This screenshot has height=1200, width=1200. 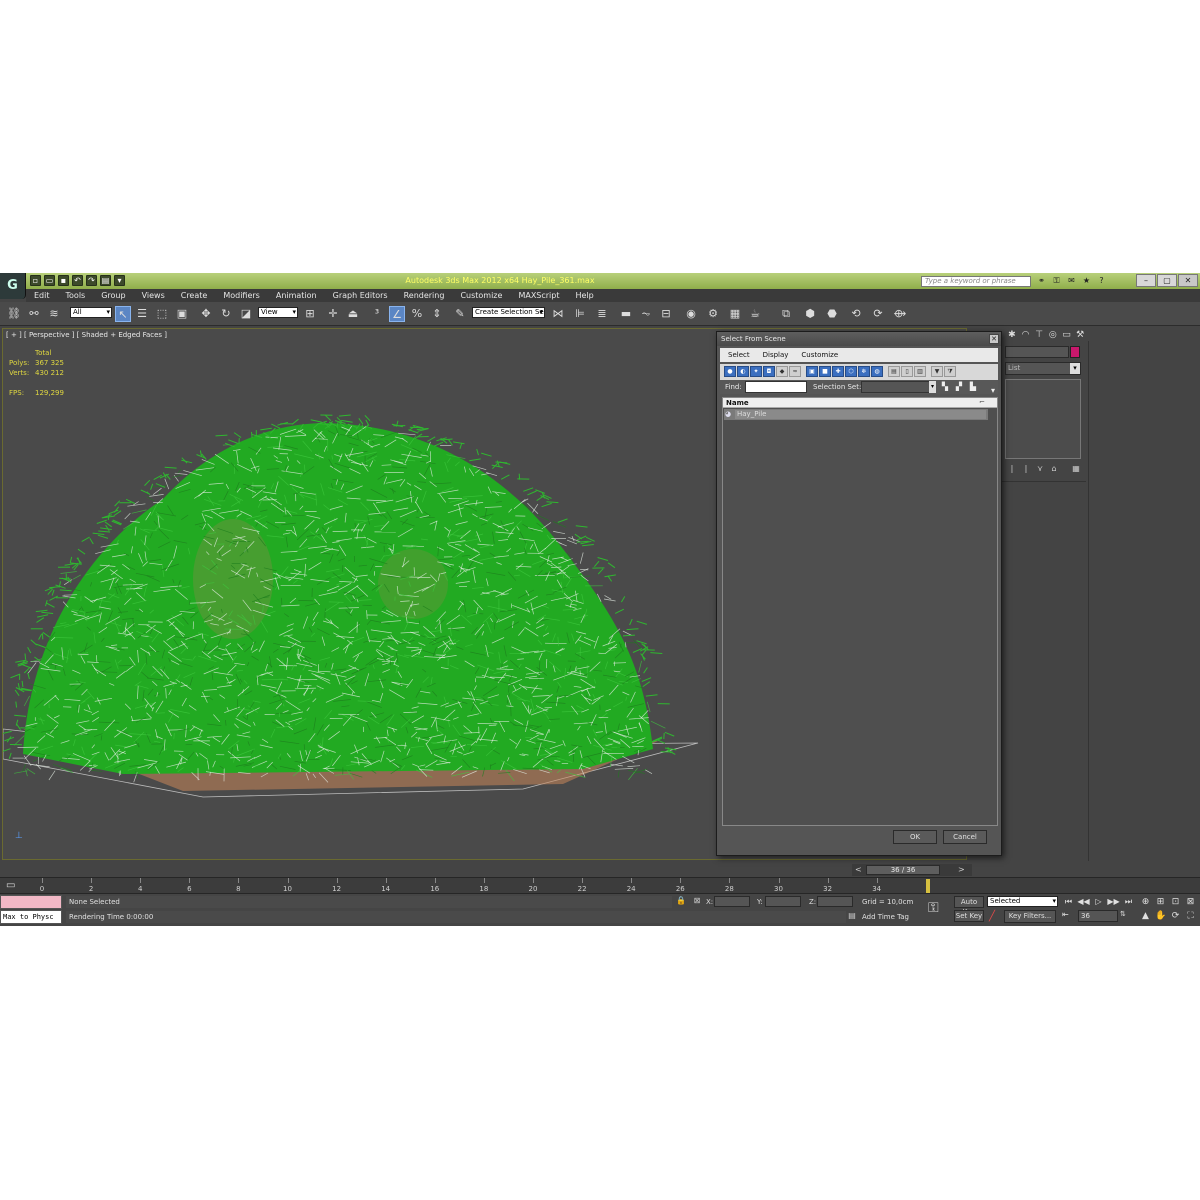 What do you see at coordinates (937, 371) in the screenshot?
I see `filter-icon: ▼` at bounding box center [937, 371].